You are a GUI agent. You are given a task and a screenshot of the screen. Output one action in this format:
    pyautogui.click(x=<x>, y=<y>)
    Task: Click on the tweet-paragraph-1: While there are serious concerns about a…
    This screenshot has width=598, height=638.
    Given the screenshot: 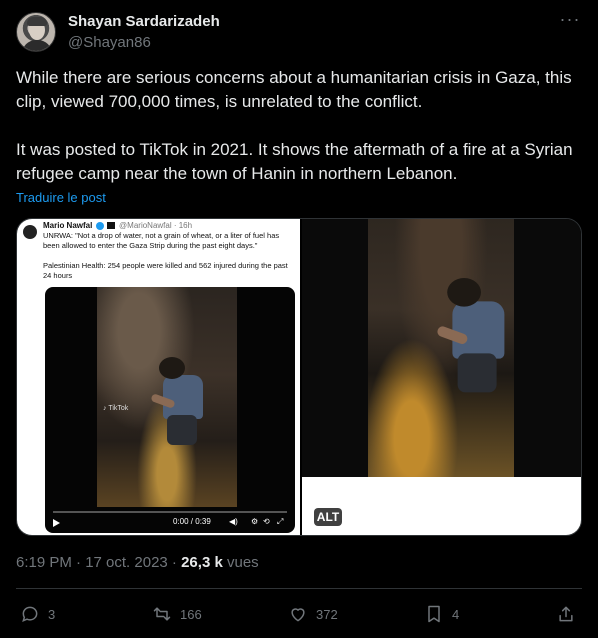 What is the action you would take?
    pyautogui.click(x=294, y=89)
    